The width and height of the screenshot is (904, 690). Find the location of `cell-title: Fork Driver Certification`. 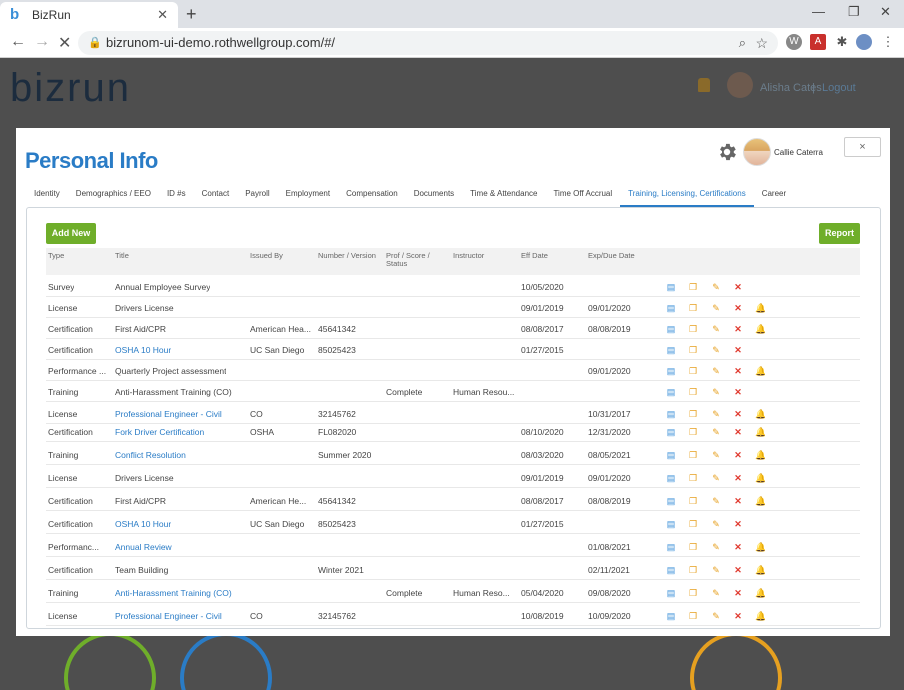

cell-title: Fork Driver Certification is located at coordinates (159, 432).